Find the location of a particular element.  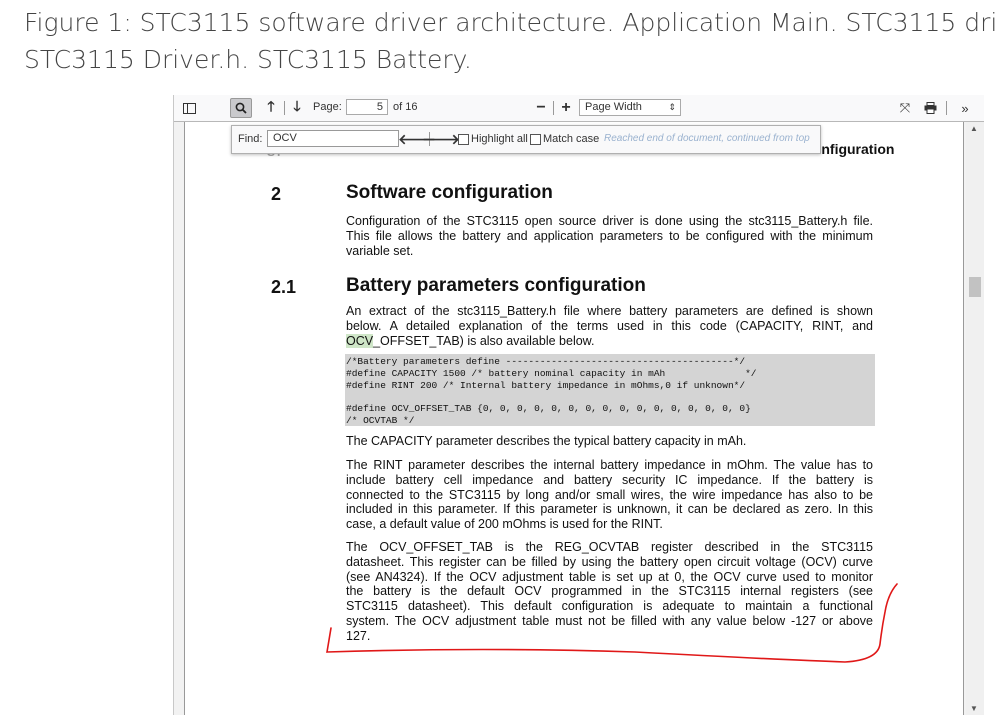

subsection-title: Battery parameters configuration is located at coordinates (496, 285).